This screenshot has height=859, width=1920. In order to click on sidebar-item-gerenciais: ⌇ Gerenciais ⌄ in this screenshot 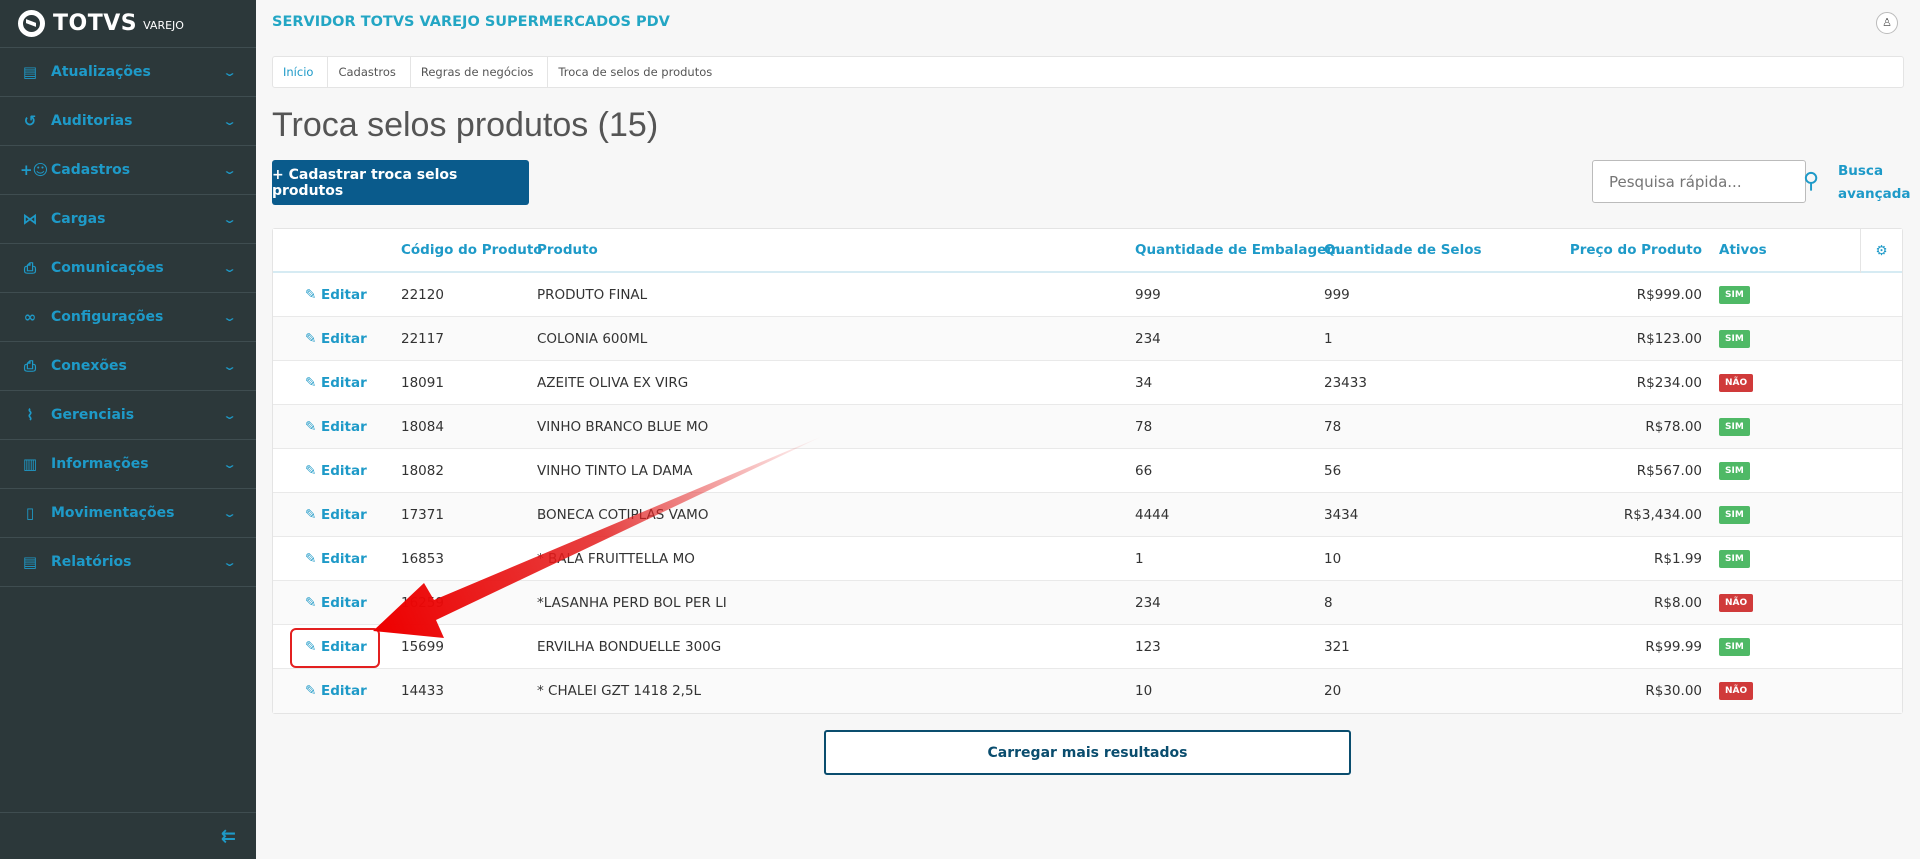, I will do `click(128, 415)`.